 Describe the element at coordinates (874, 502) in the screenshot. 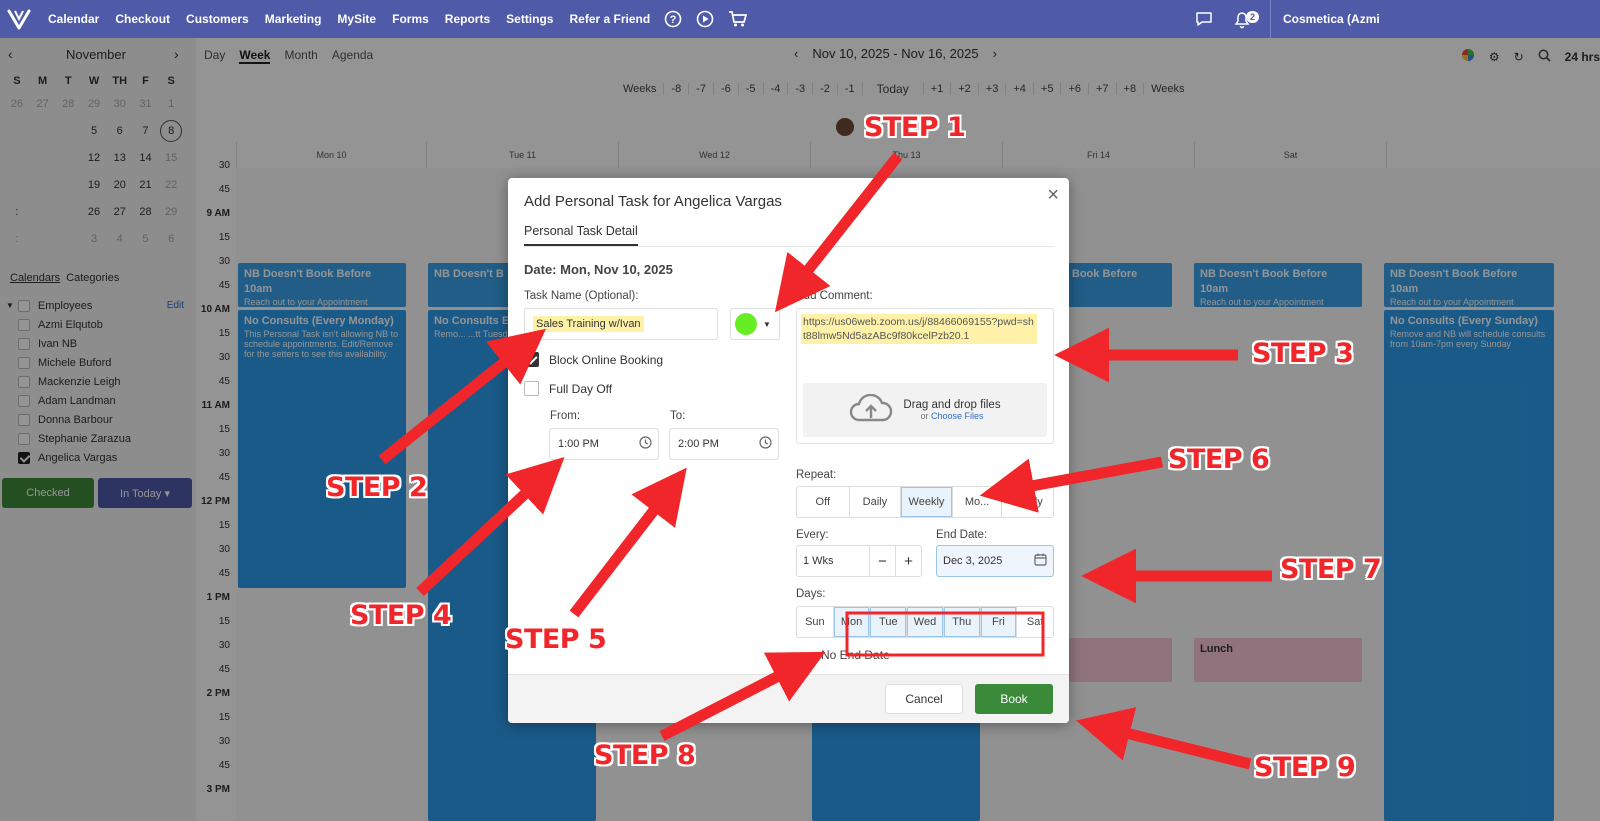

I see `repeat-daily: Daily` at that location.